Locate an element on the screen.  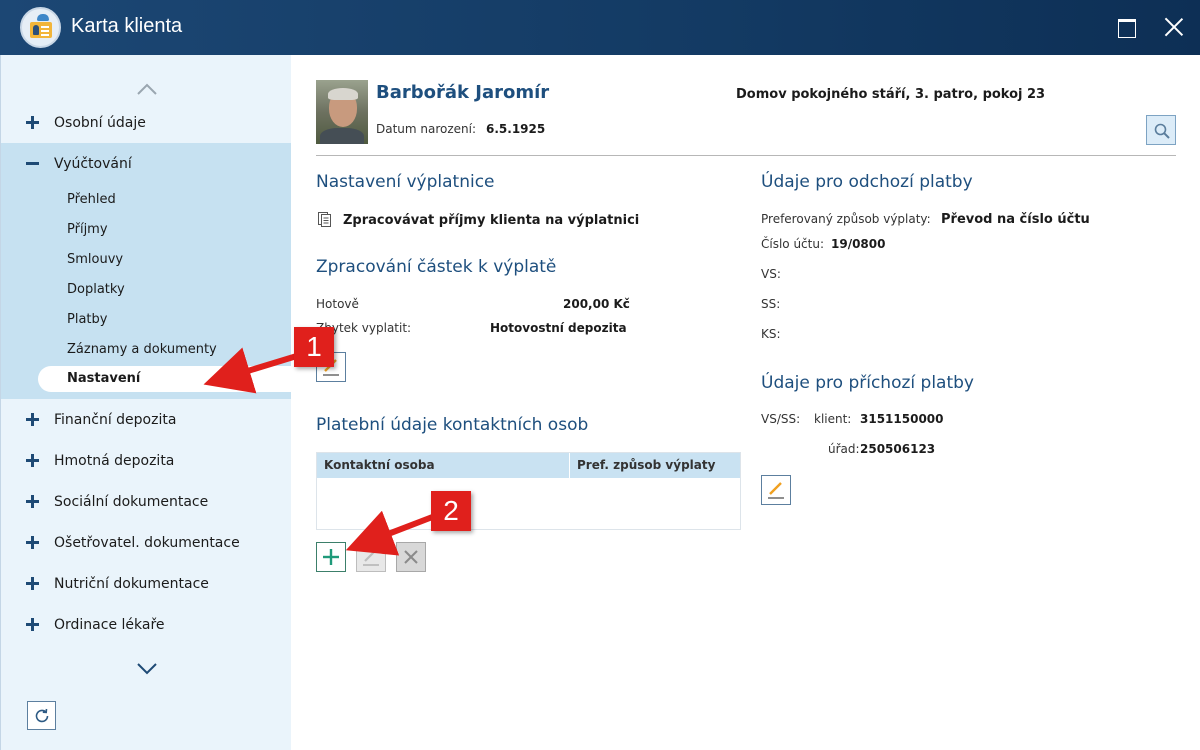
close-icon is located at coordinates (411, 557).